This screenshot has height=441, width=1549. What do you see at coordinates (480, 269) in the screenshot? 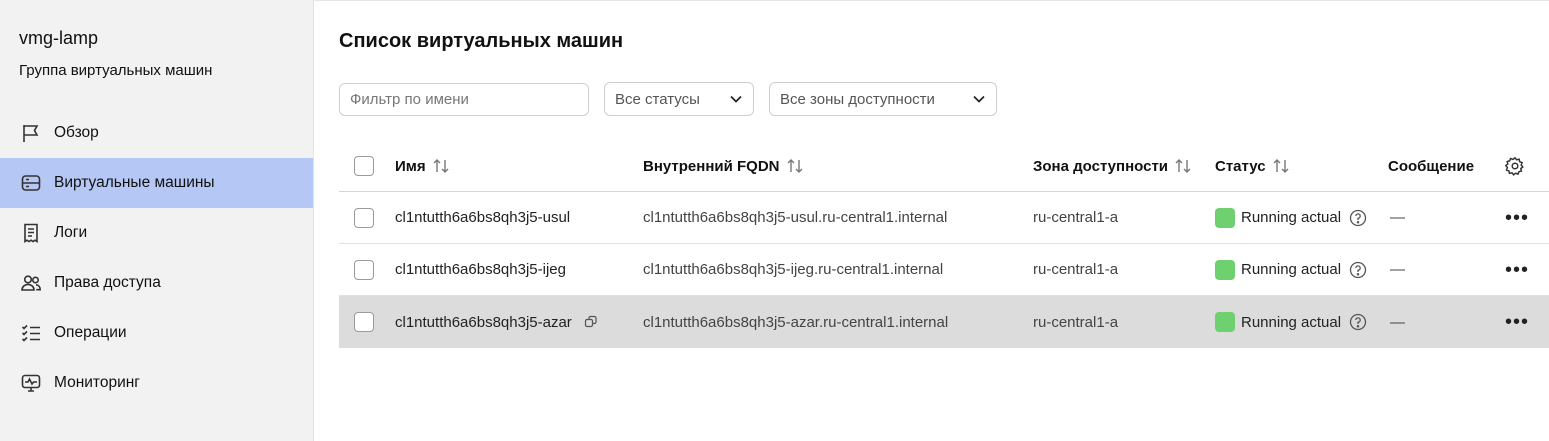
I see `vm-name: cl1ntutth6a6bs8qh3j5-ijeg` at bounding box center [480, 269].